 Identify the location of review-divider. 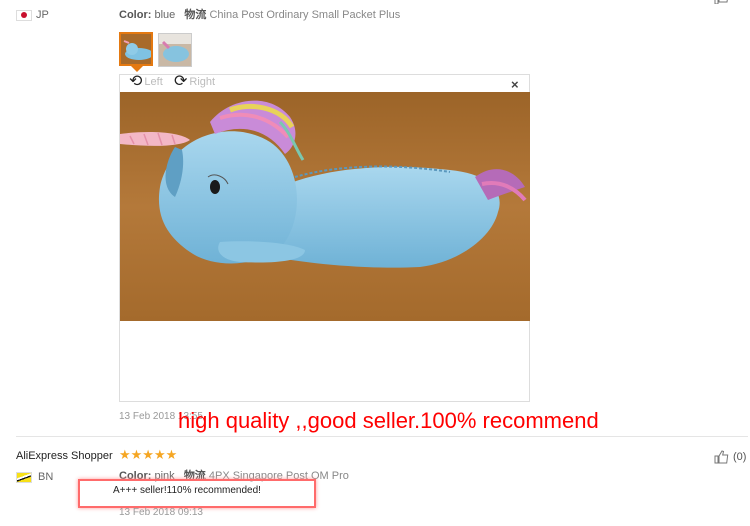
(382, 436).